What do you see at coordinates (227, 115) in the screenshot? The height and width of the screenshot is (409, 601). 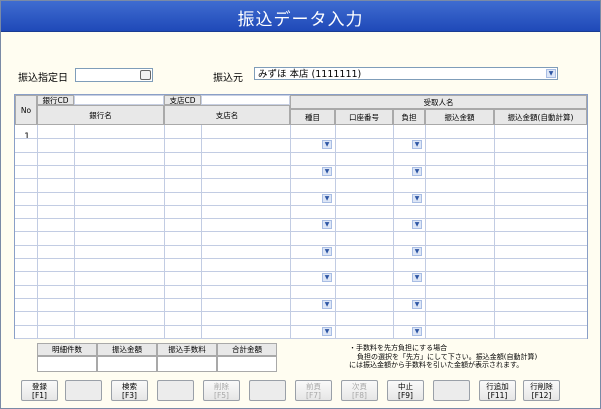 I see `header-branch-name: 支店名` at bounding box center [227, 115].